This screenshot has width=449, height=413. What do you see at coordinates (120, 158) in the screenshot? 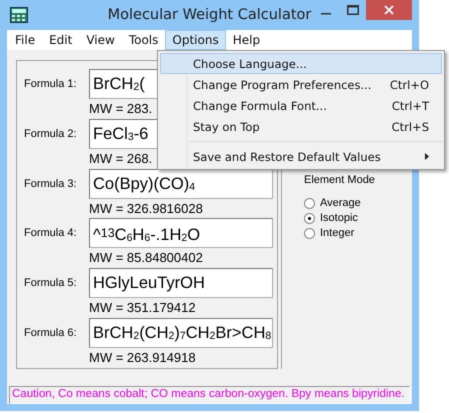
I see `molecular-weight: MW = 268.` at bounding box center [120, 158].